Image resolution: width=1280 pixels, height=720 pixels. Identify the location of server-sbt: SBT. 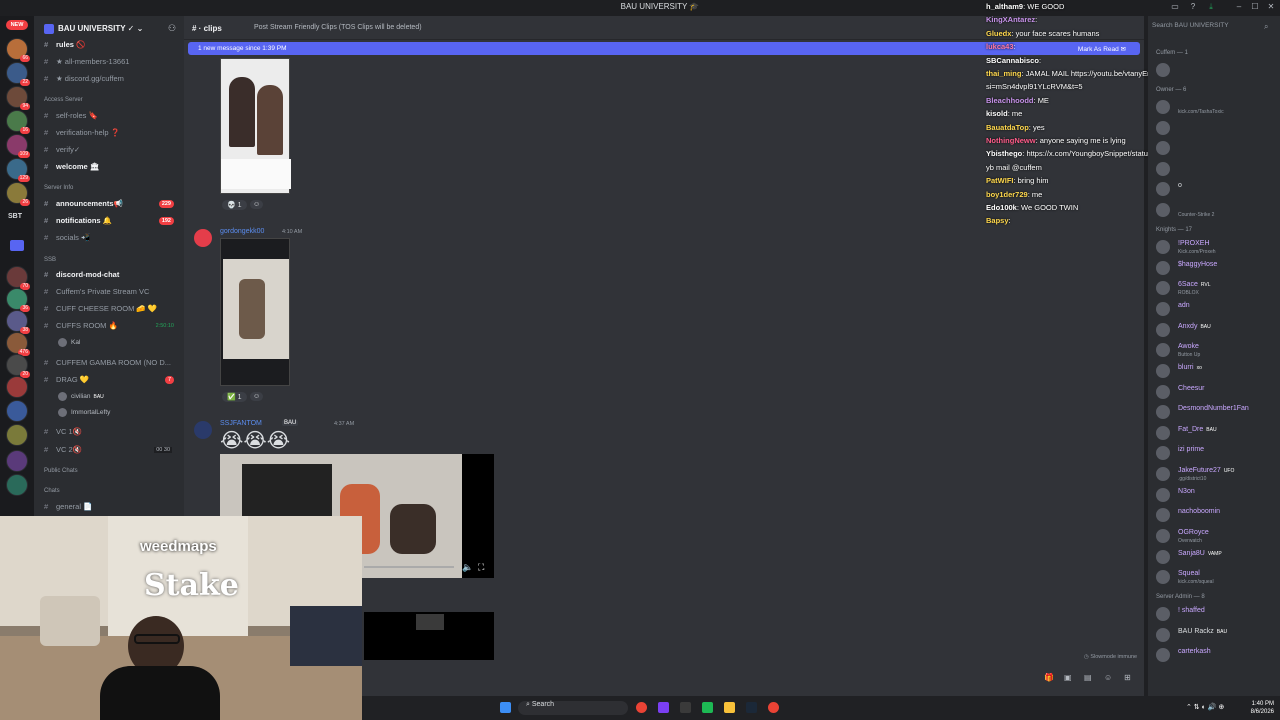
(15, 216).